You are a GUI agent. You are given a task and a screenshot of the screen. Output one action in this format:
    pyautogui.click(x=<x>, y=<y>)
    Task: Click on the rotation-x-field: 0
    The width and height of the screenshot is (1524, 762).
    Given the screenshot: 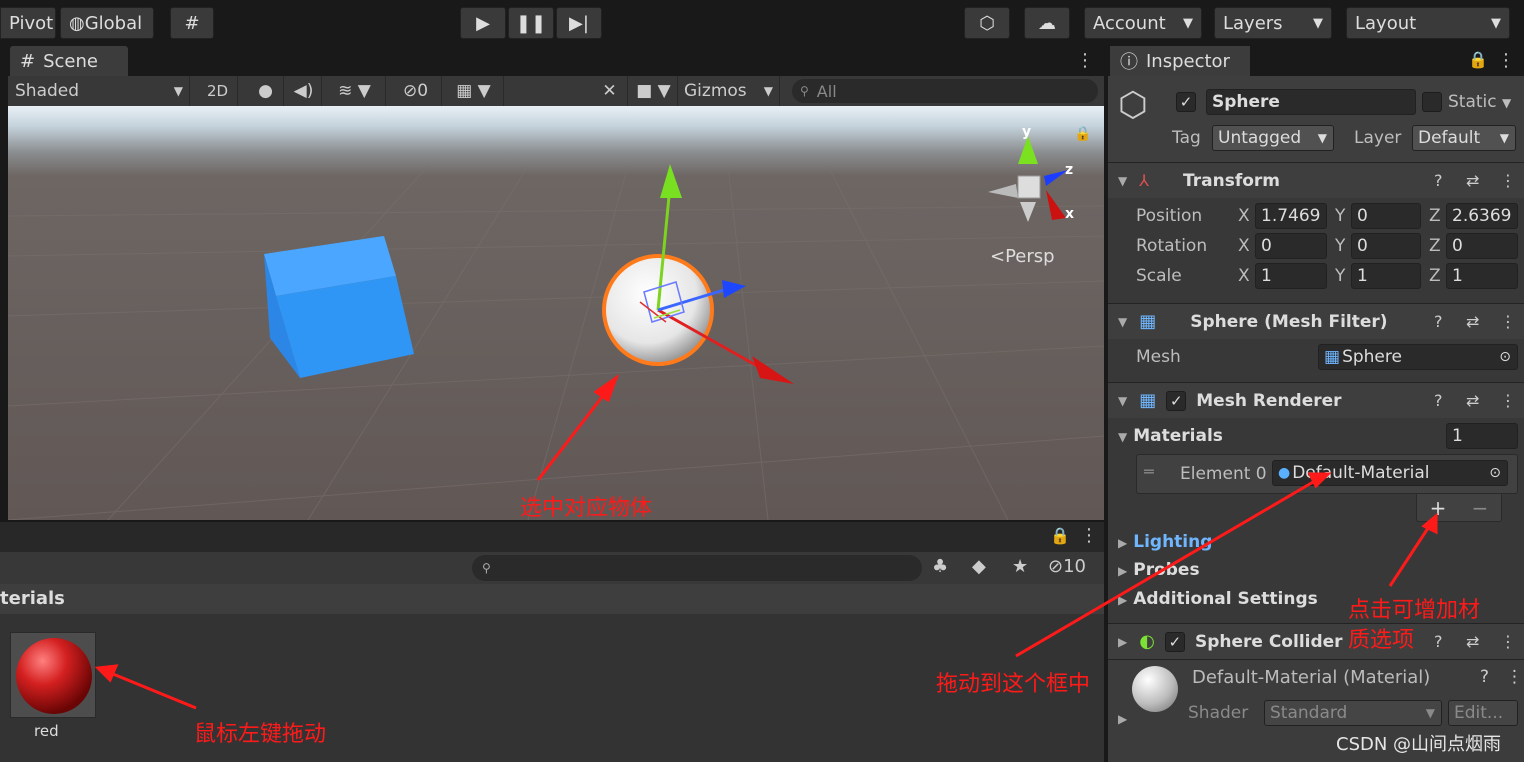 What is the action you would take?
    pyautogui.click(x=1291, y=246)
    